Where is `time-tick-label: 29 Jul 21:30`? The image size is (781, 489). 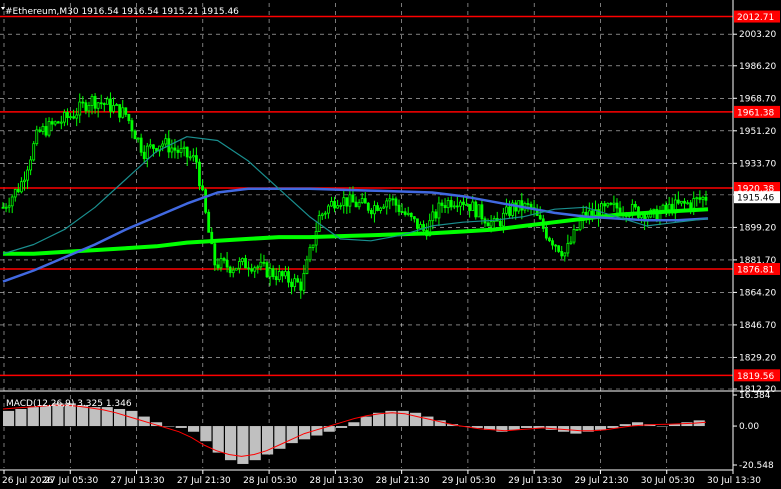
time-tick-label: 29 Jul 21:30 is located at coordinates (601, 481).